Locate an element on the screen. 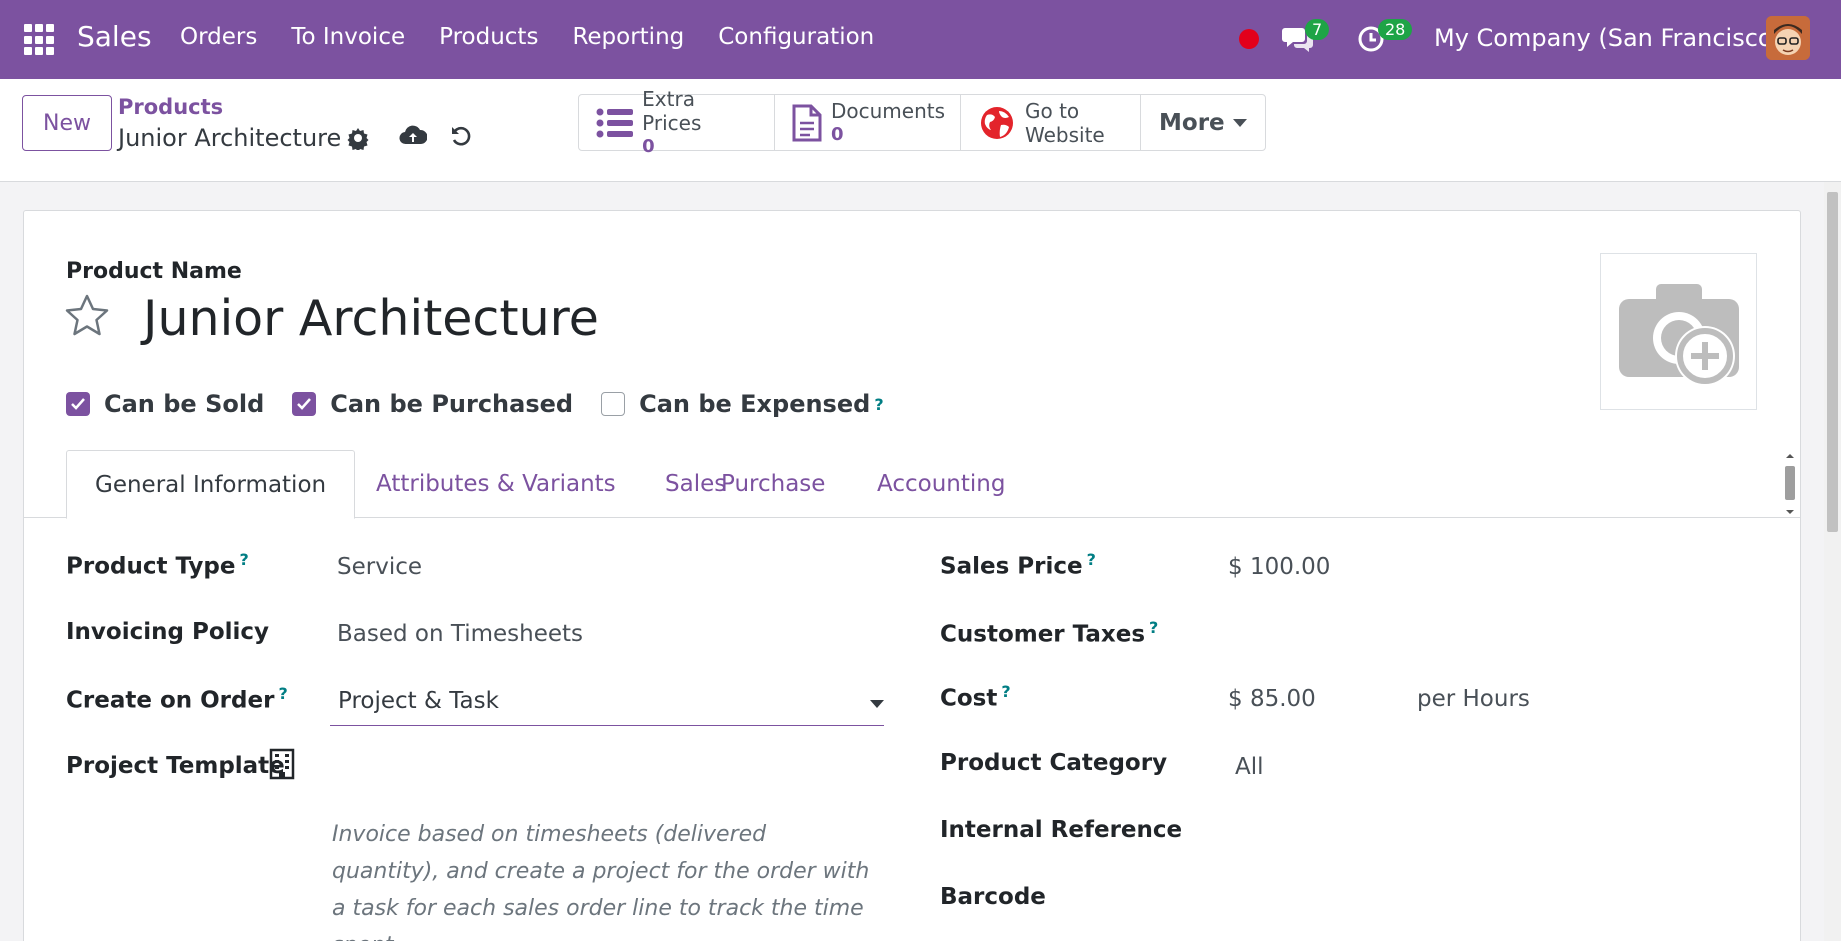 The height and width of the screenshot is (941, 1841). product-image-upload is located at coordinates (1678, 331).